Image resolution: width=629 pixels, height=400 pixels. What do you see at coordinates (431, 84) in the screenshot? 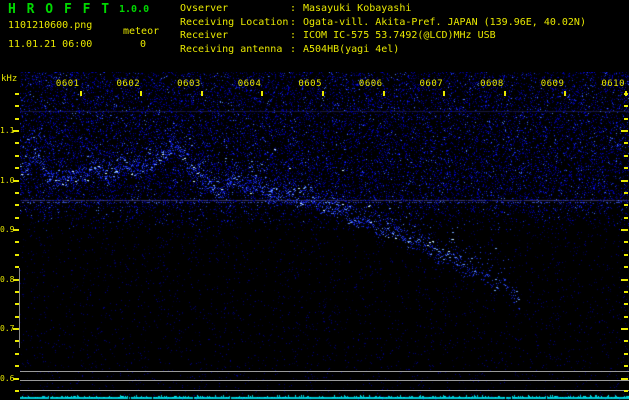
I see `time-tick-label: 0607` at bounding box center [431, 84].